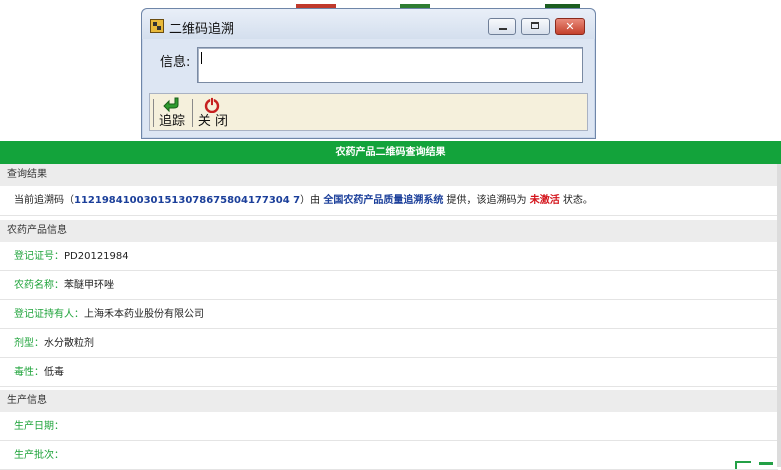 The image size is (781, 470). Describe the element at coordinates (89, 285) in the screenshot. I see `row-value: 苯醚甲环唑` at that location.